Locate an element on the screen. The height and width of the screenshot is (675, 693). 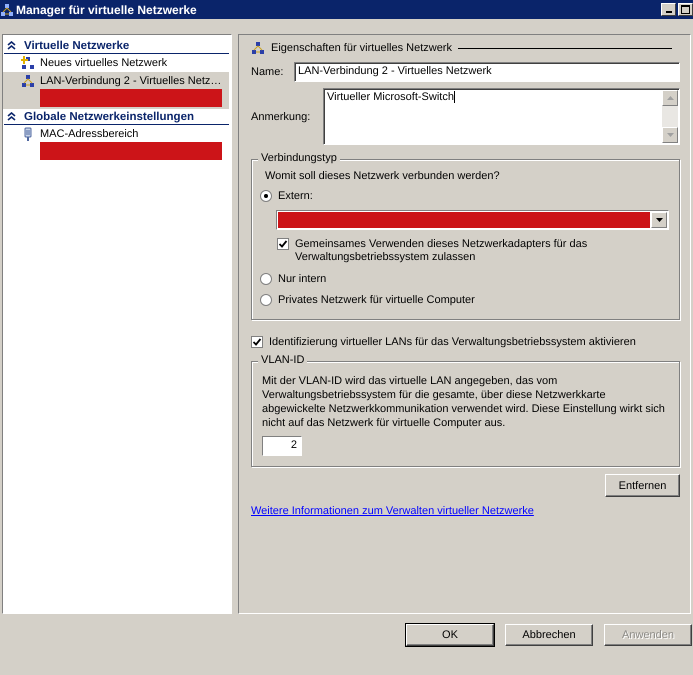
field-label: Anmerkung: is located at coordinates (281, 116).